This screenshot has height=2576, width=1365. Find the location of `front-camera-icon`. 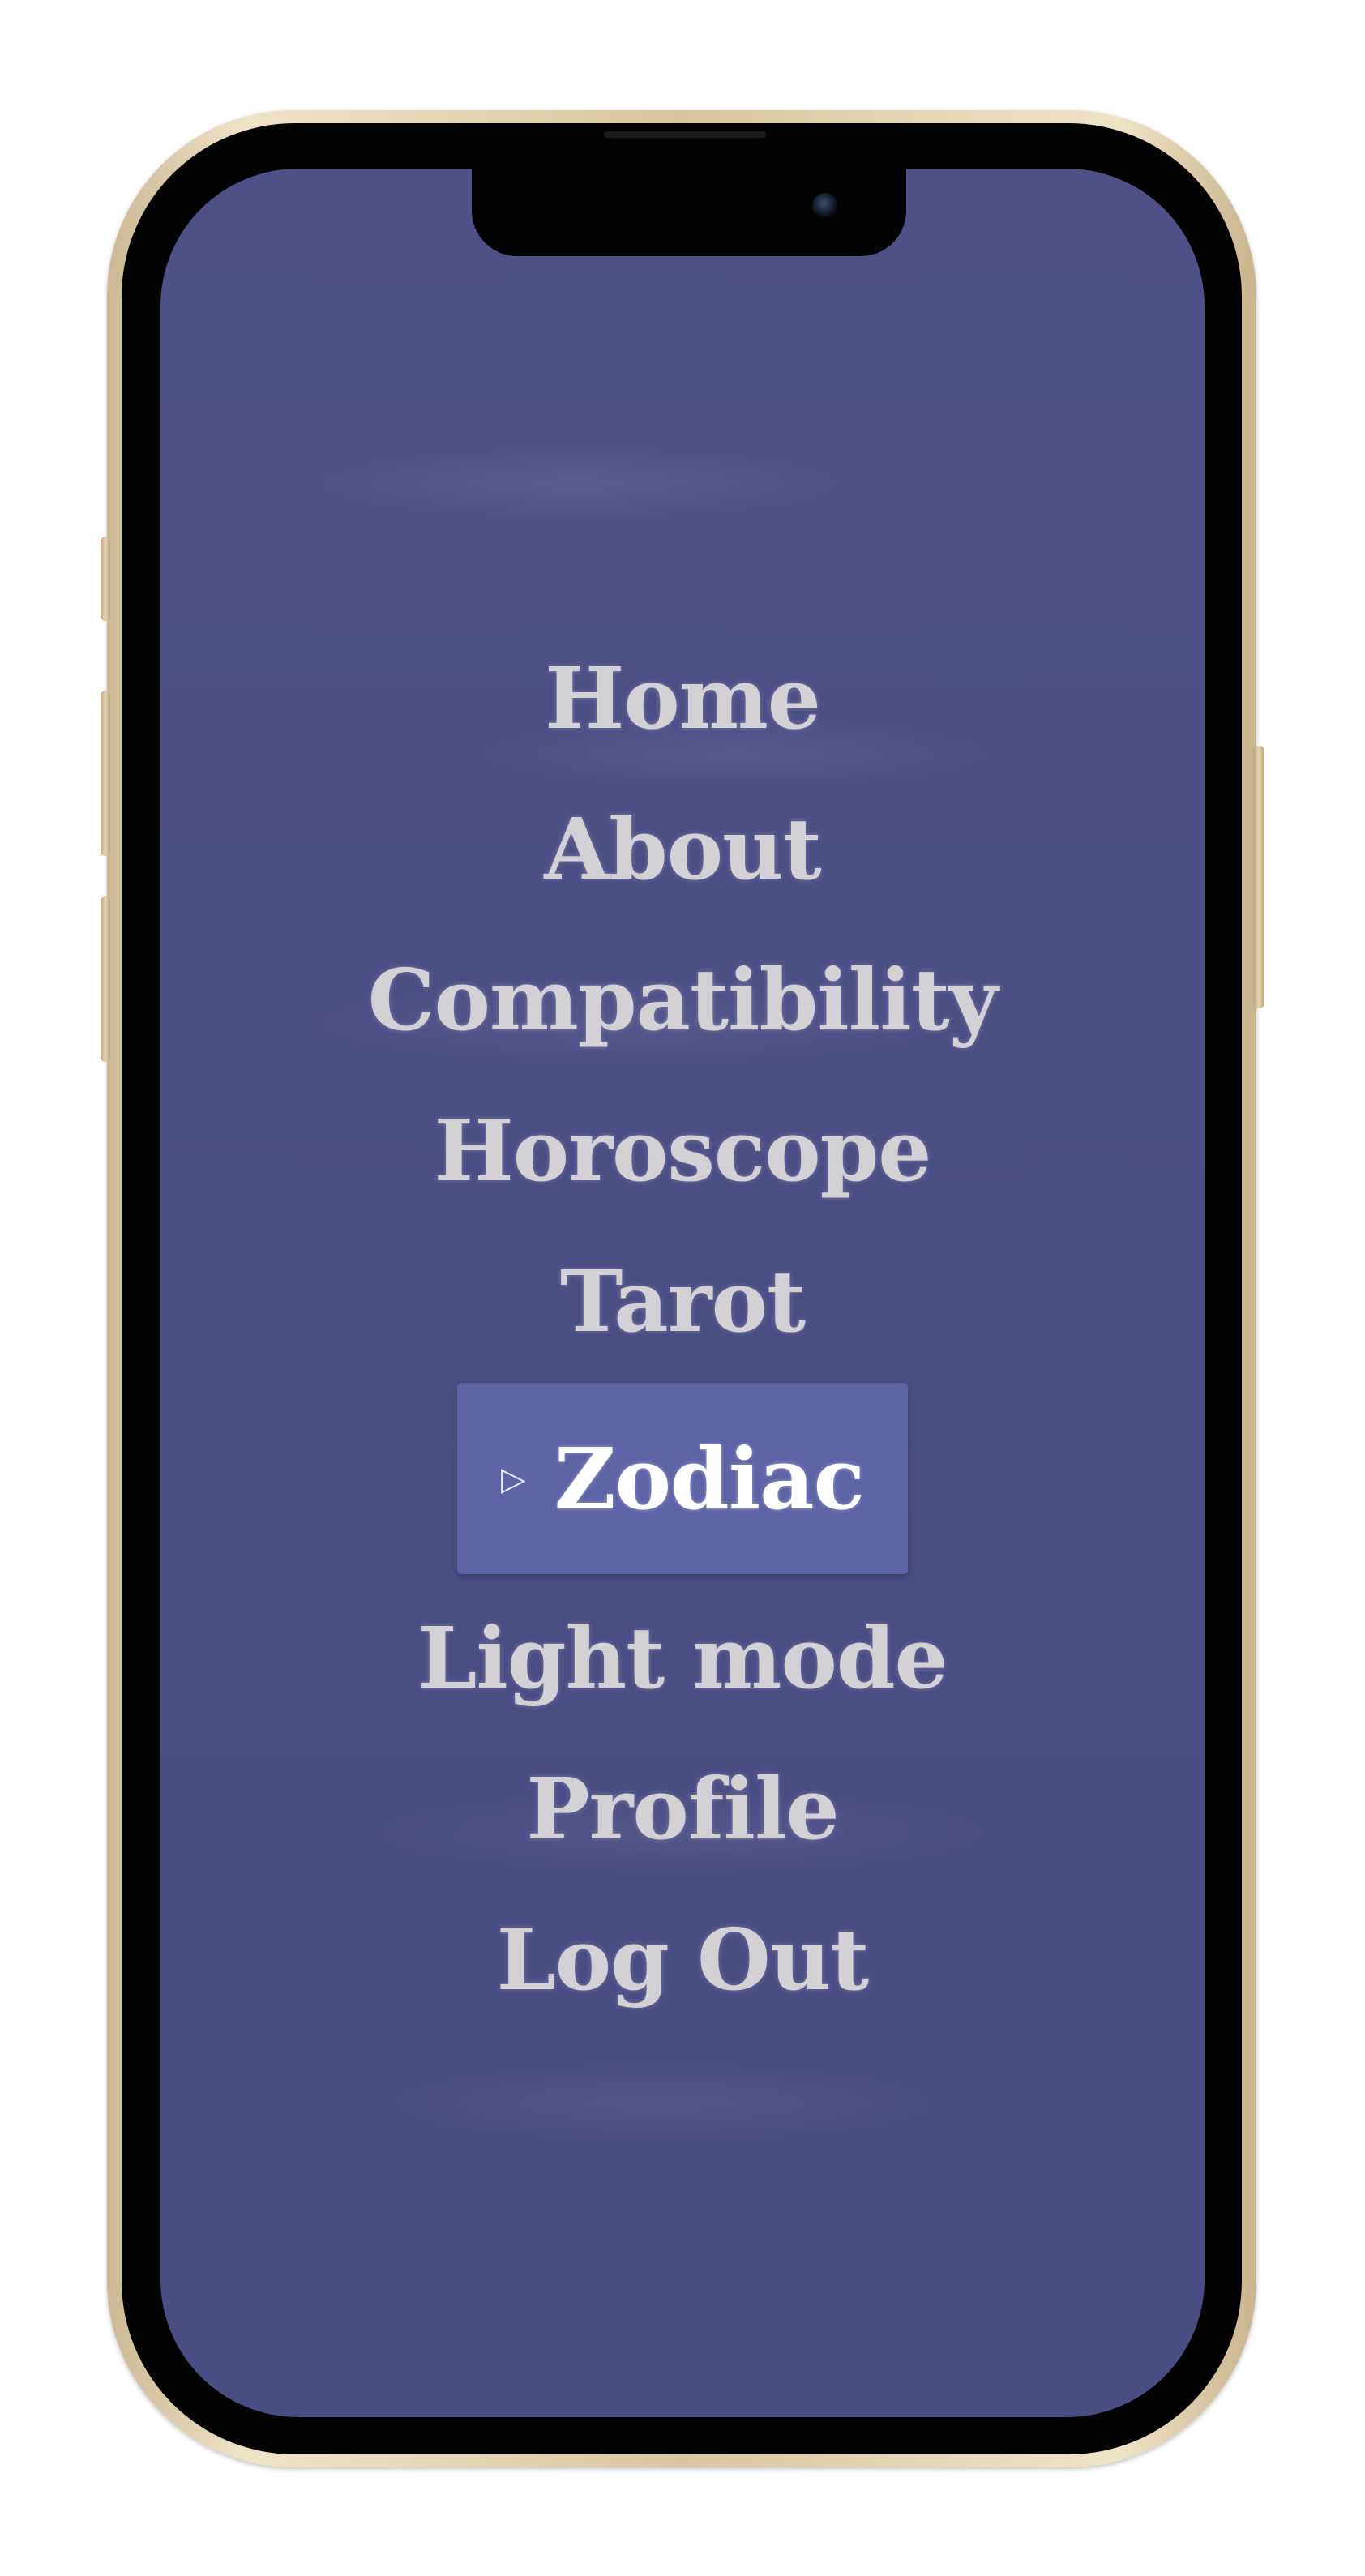

front-camera-icon is located at coordinates (825, 206).